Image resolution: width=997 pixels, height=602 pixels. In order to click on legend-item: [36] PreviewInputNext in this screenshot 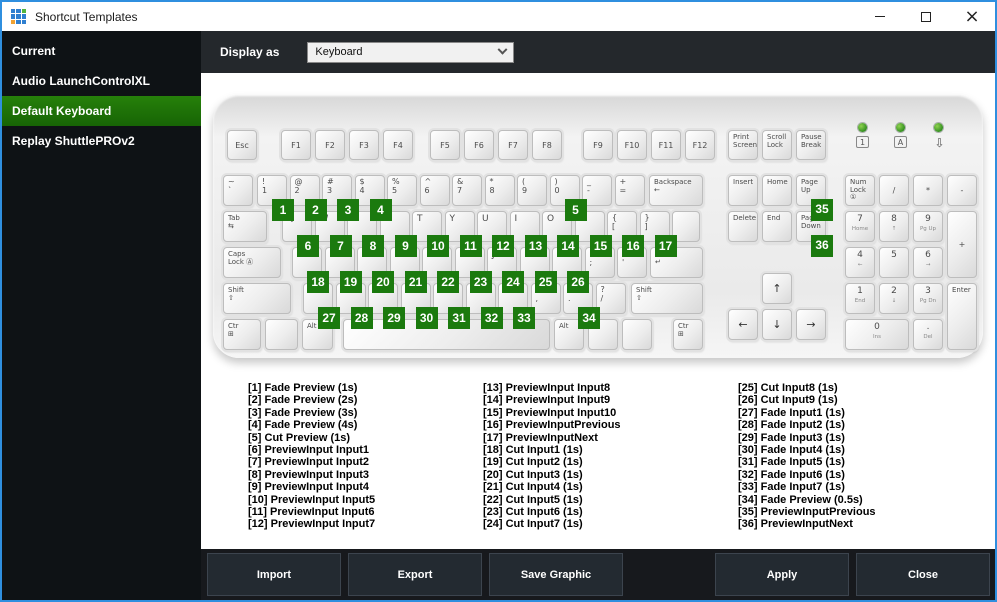, I will do `click(795, 524)`.